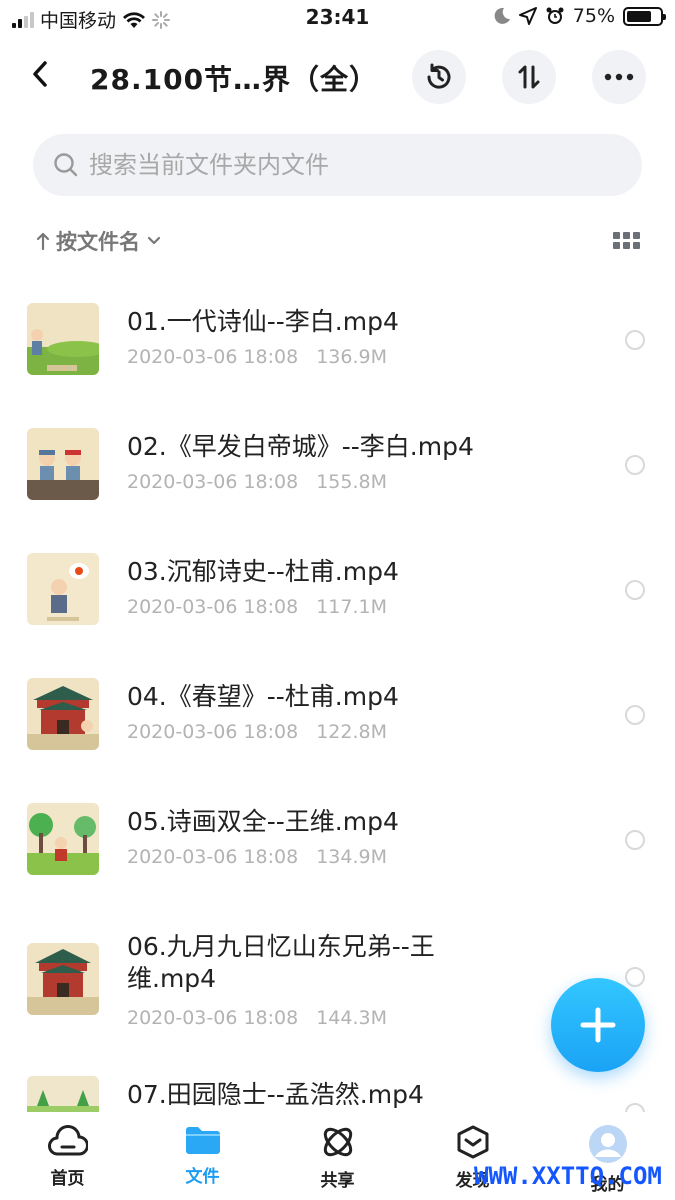 This screenshot has height=1200, width=675. I want to click on sort-row: 按文件名, so click(338, 243).